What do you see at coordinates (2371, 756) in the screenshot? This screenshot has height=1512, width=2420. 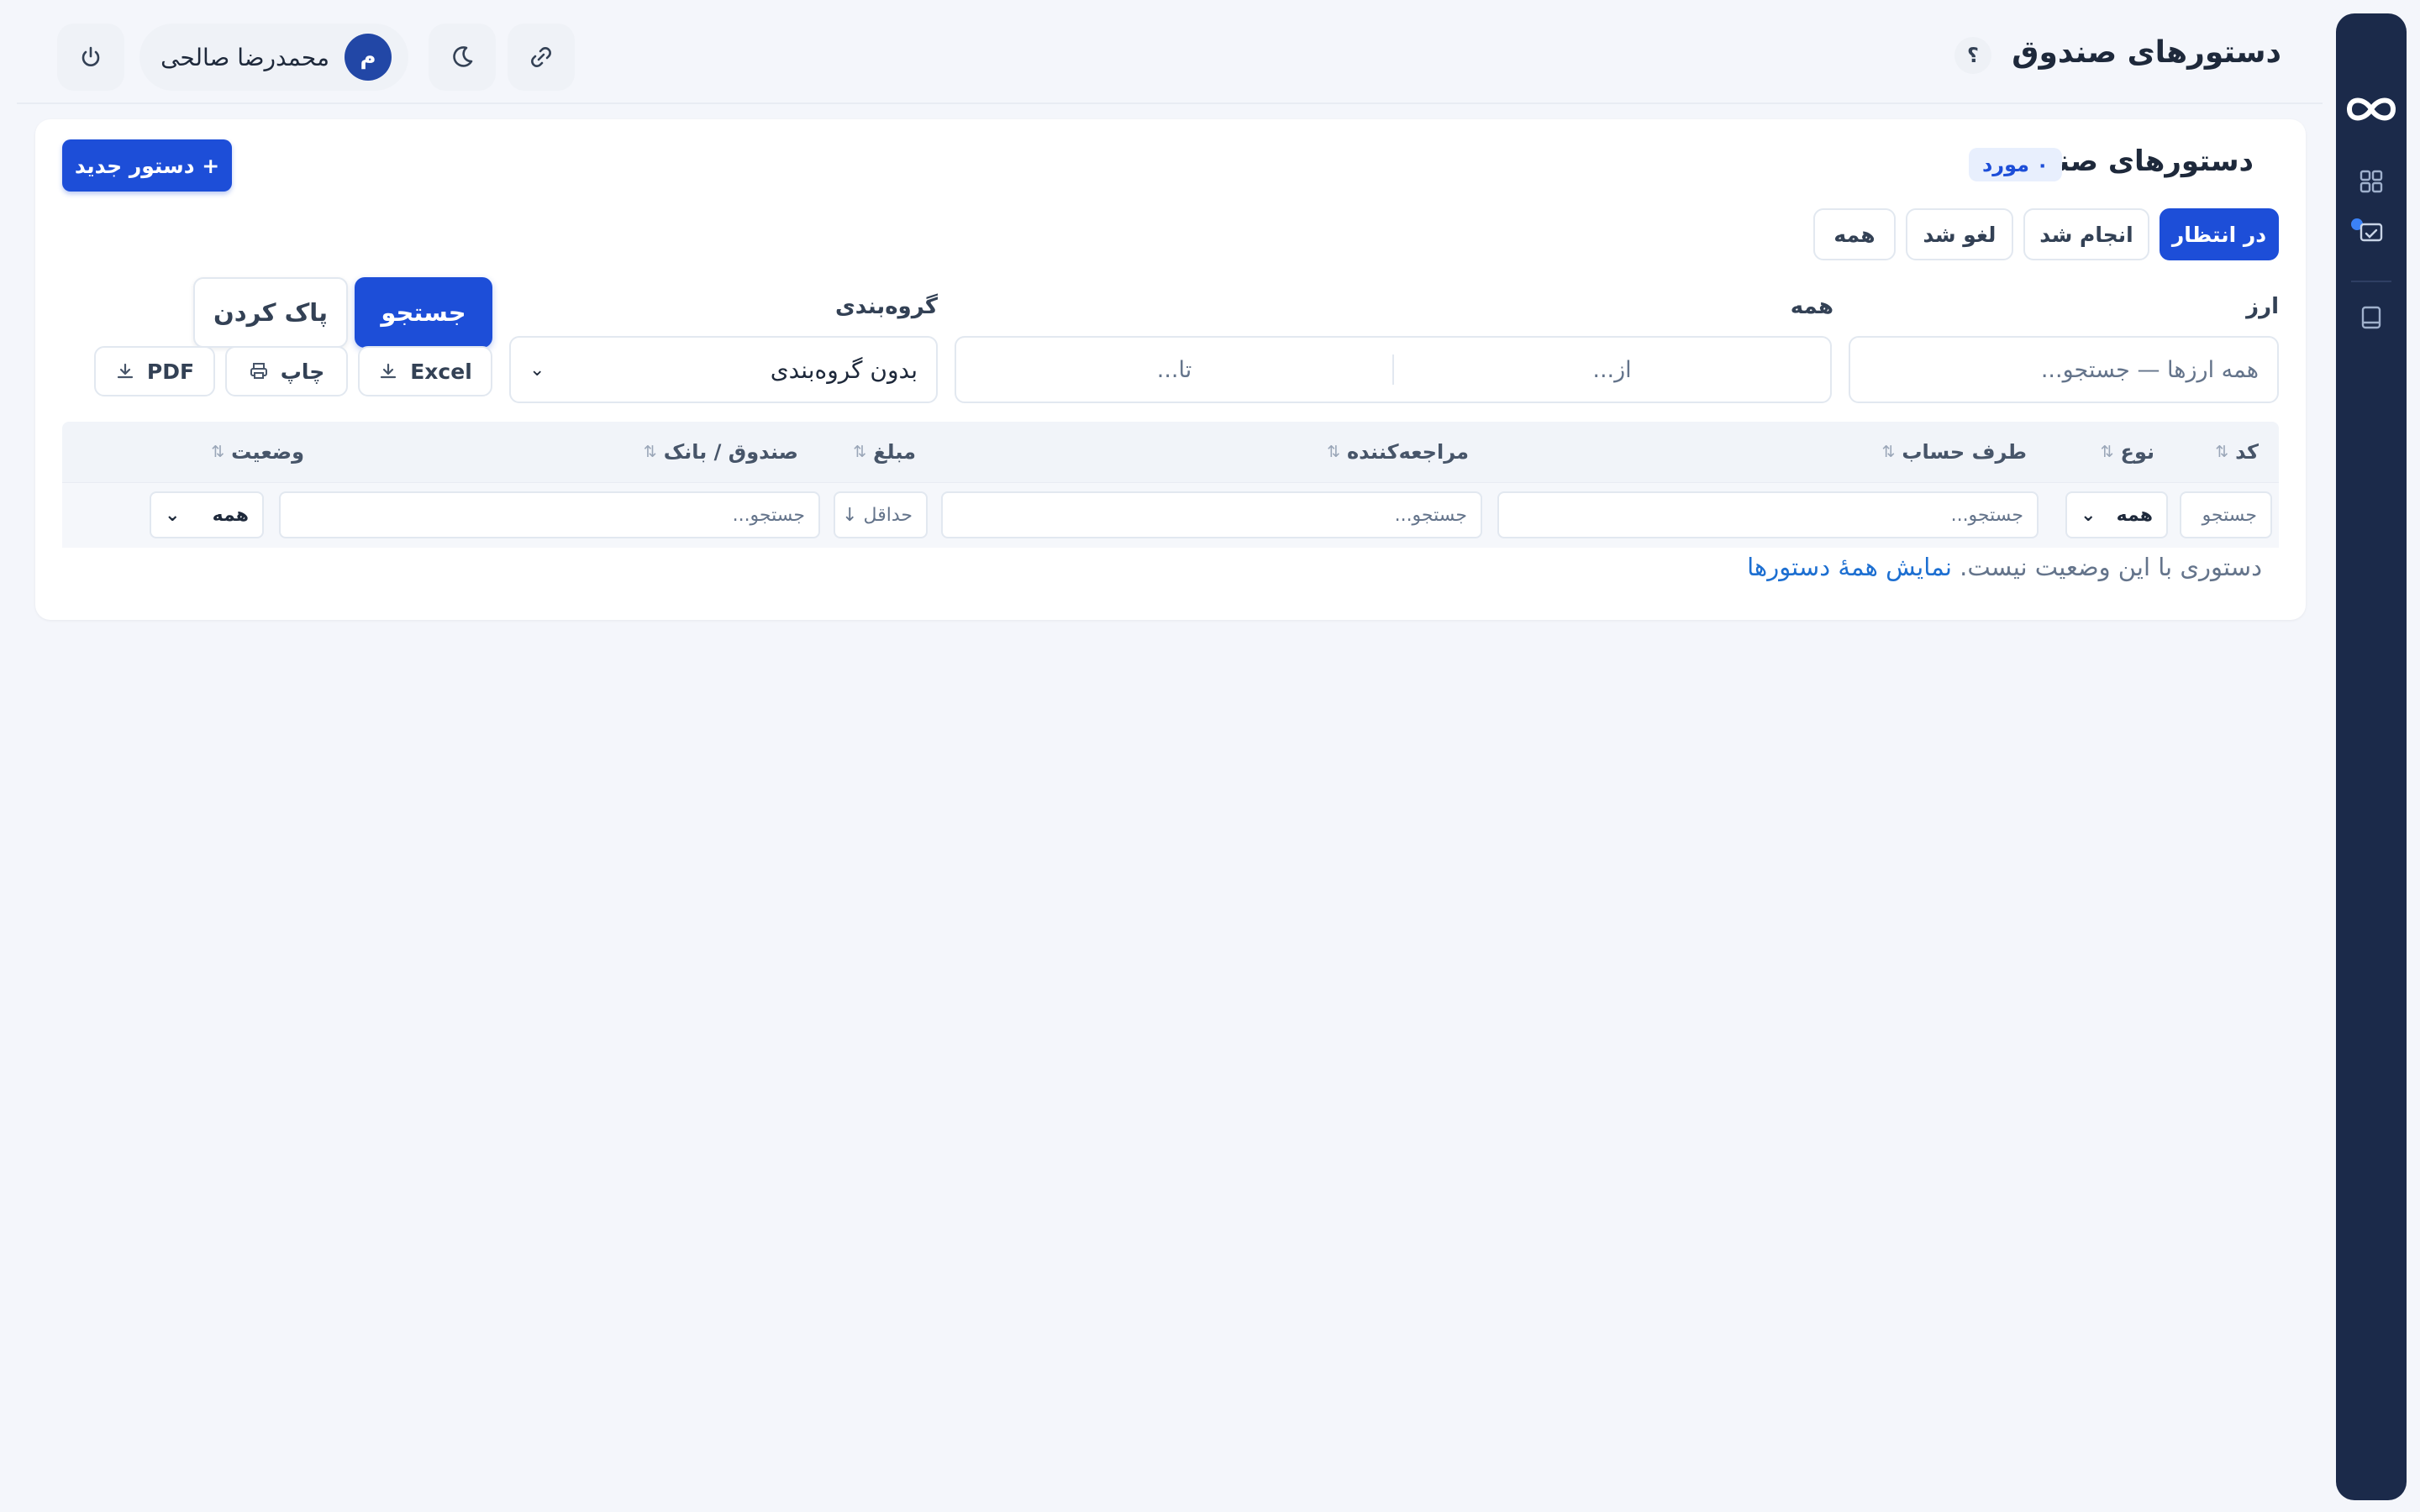 I see `sidebar-rail` at bounding box center [2371, 756].